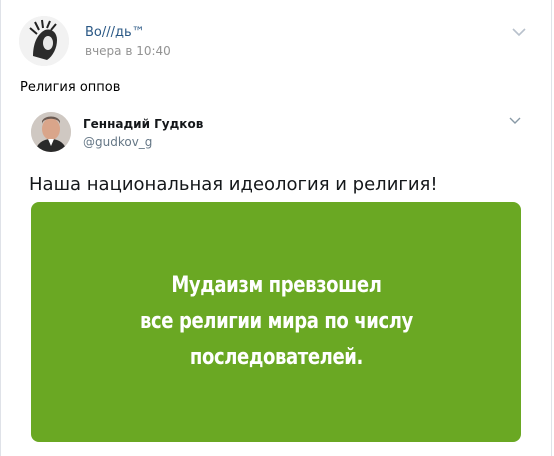  I want to click on tweet-image-line: все религии мира по числу, so click(276, 321).